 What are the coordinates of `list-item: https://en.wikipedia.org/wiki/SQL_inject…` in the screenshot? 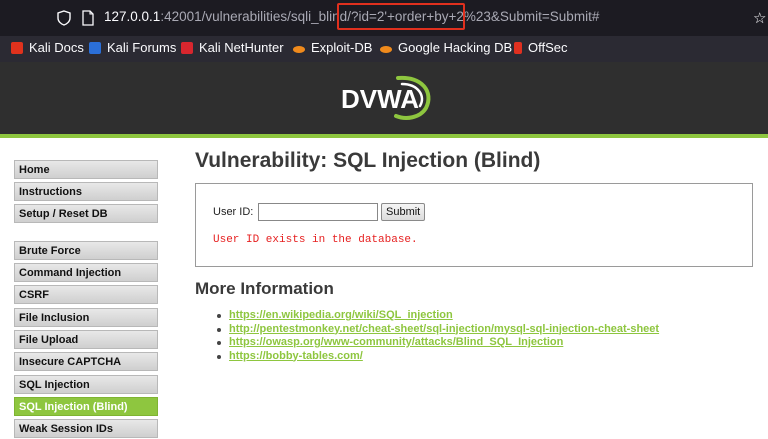 It's located at (437, 316).